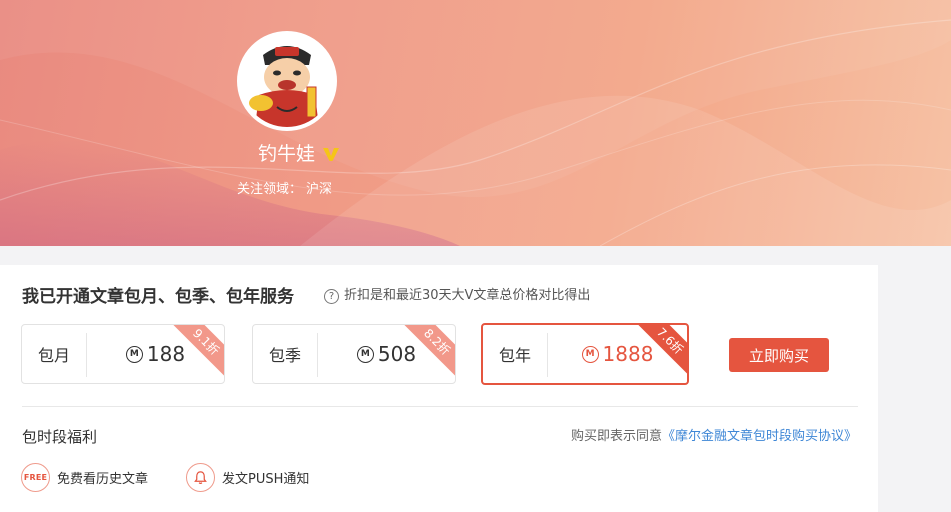  What do you see at coordinates (103, 479) in the screenshot?
I see `benefit-label: 免费看历史文章` at bounding box center [103, 479].